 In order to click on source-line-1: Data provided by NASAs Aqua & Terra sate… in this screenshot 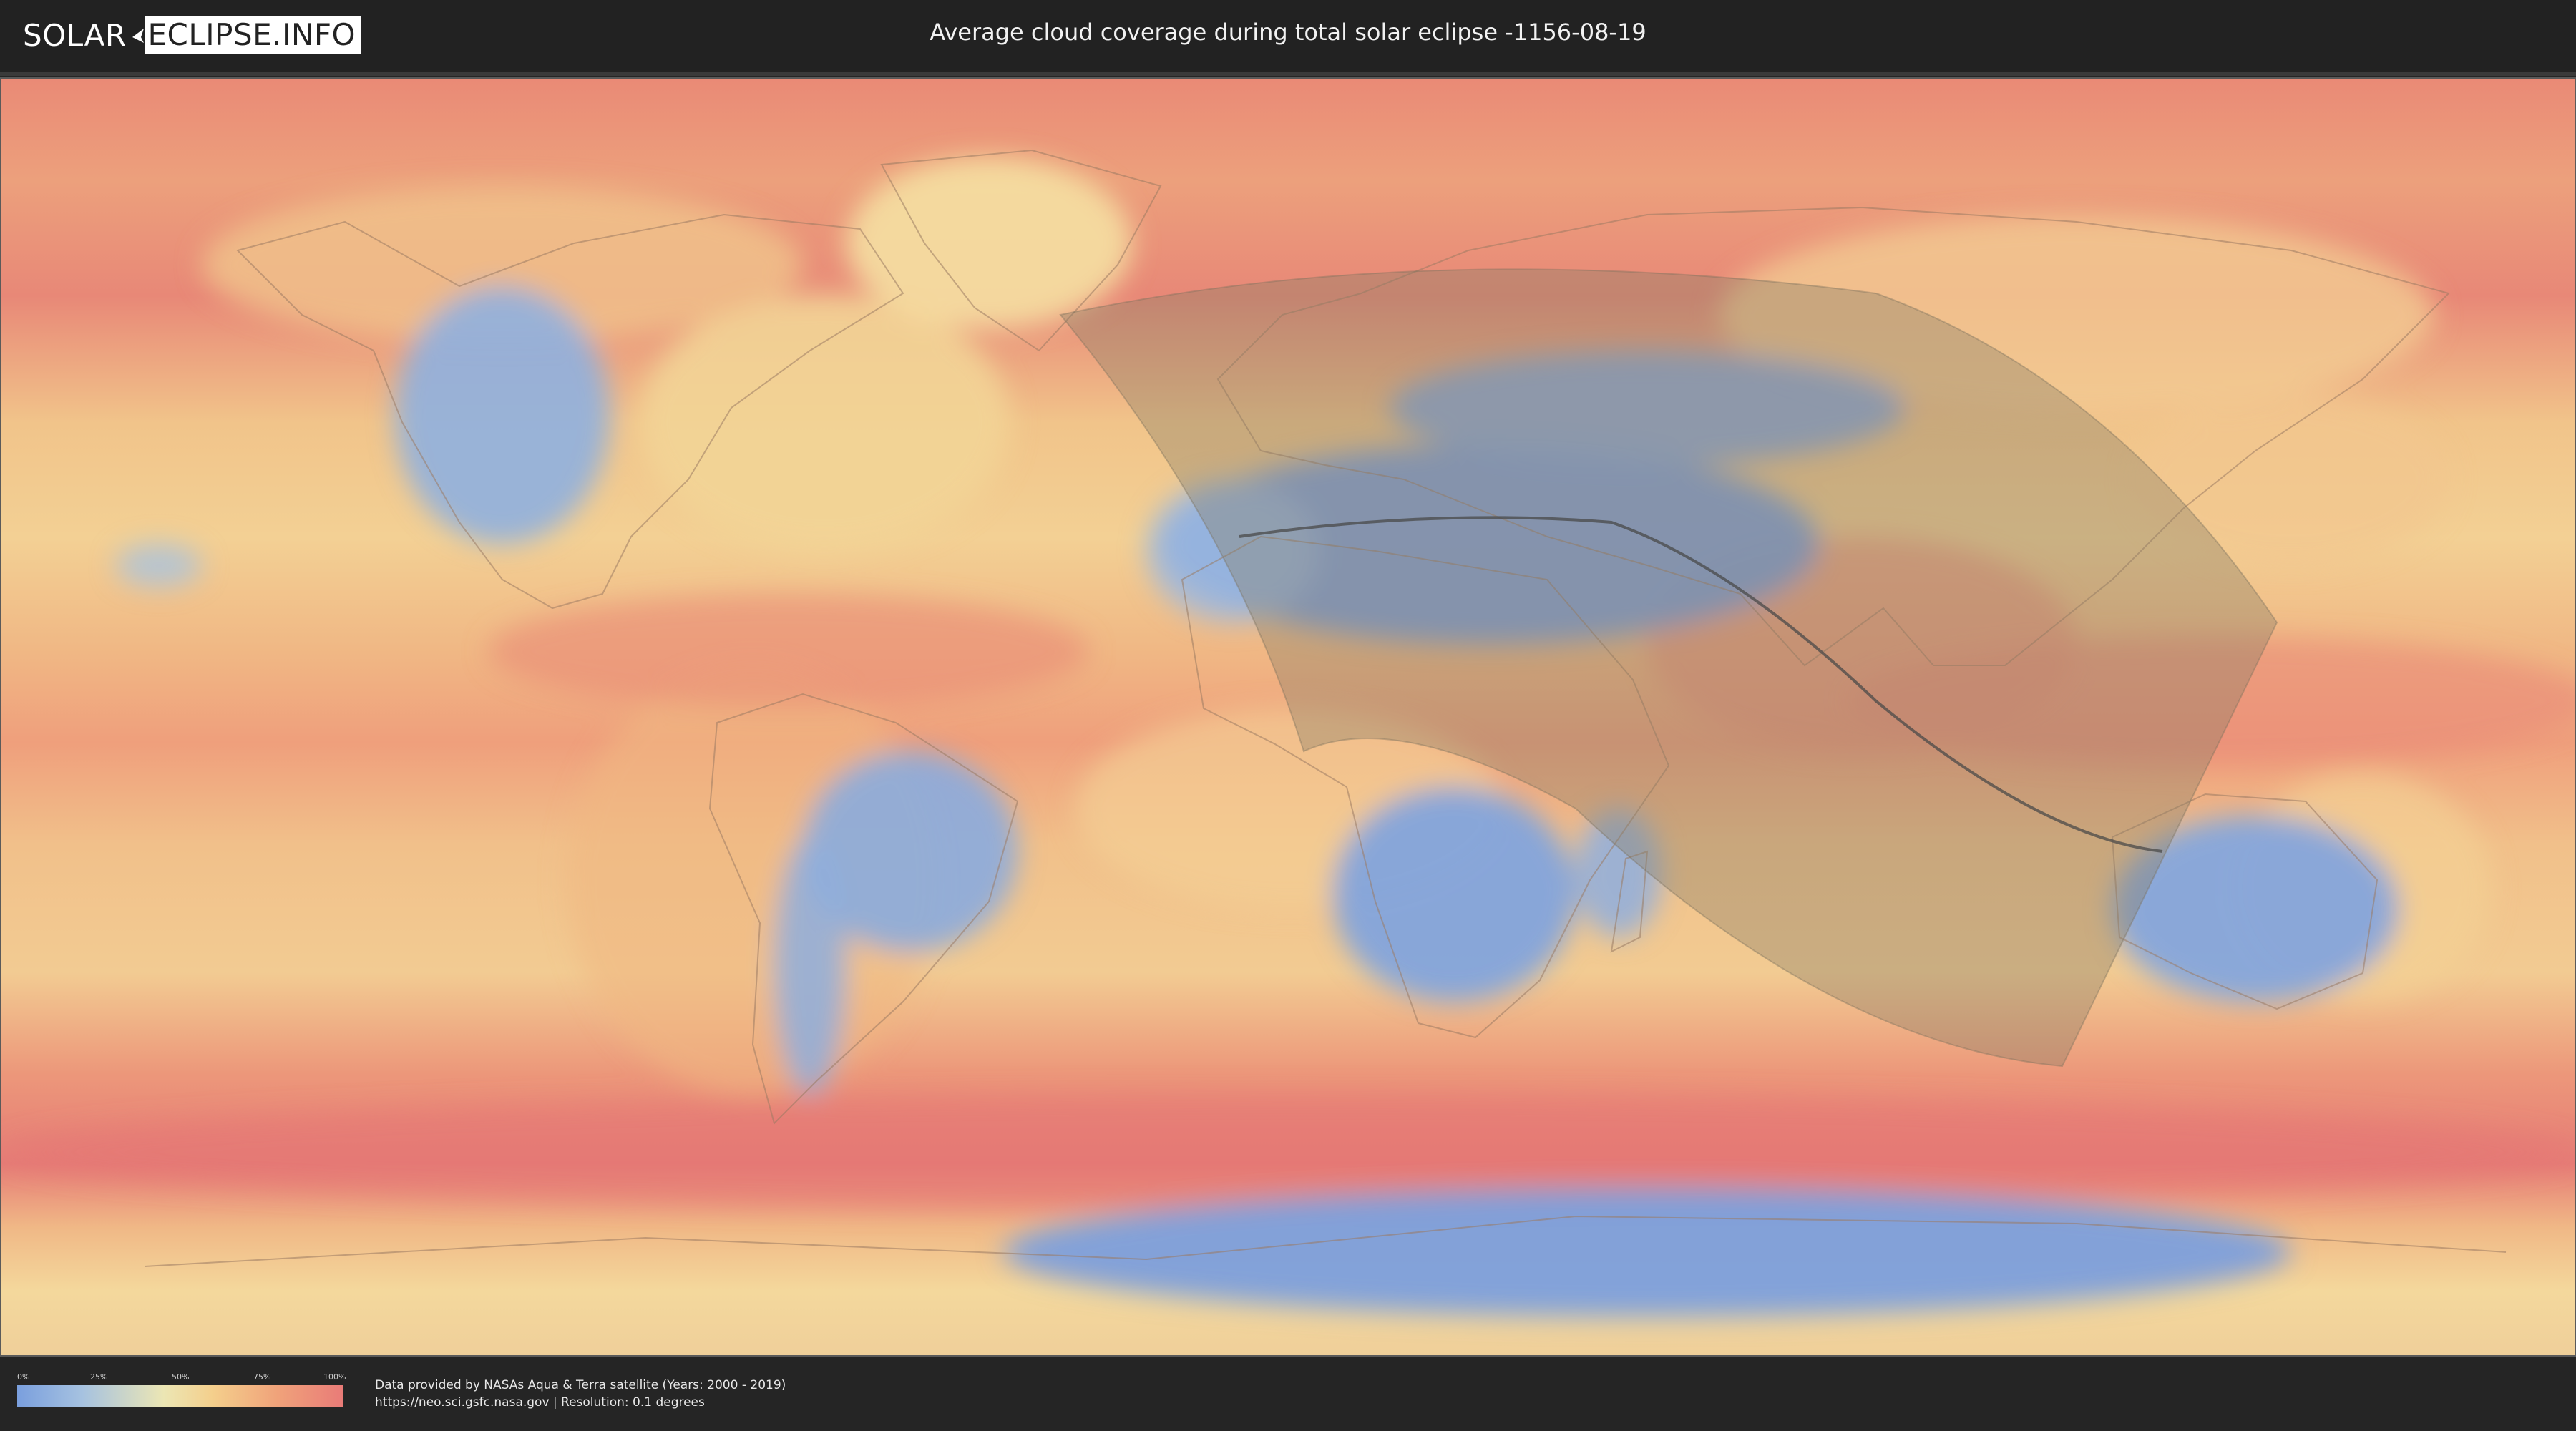, I will do `click(580, 1385)`.